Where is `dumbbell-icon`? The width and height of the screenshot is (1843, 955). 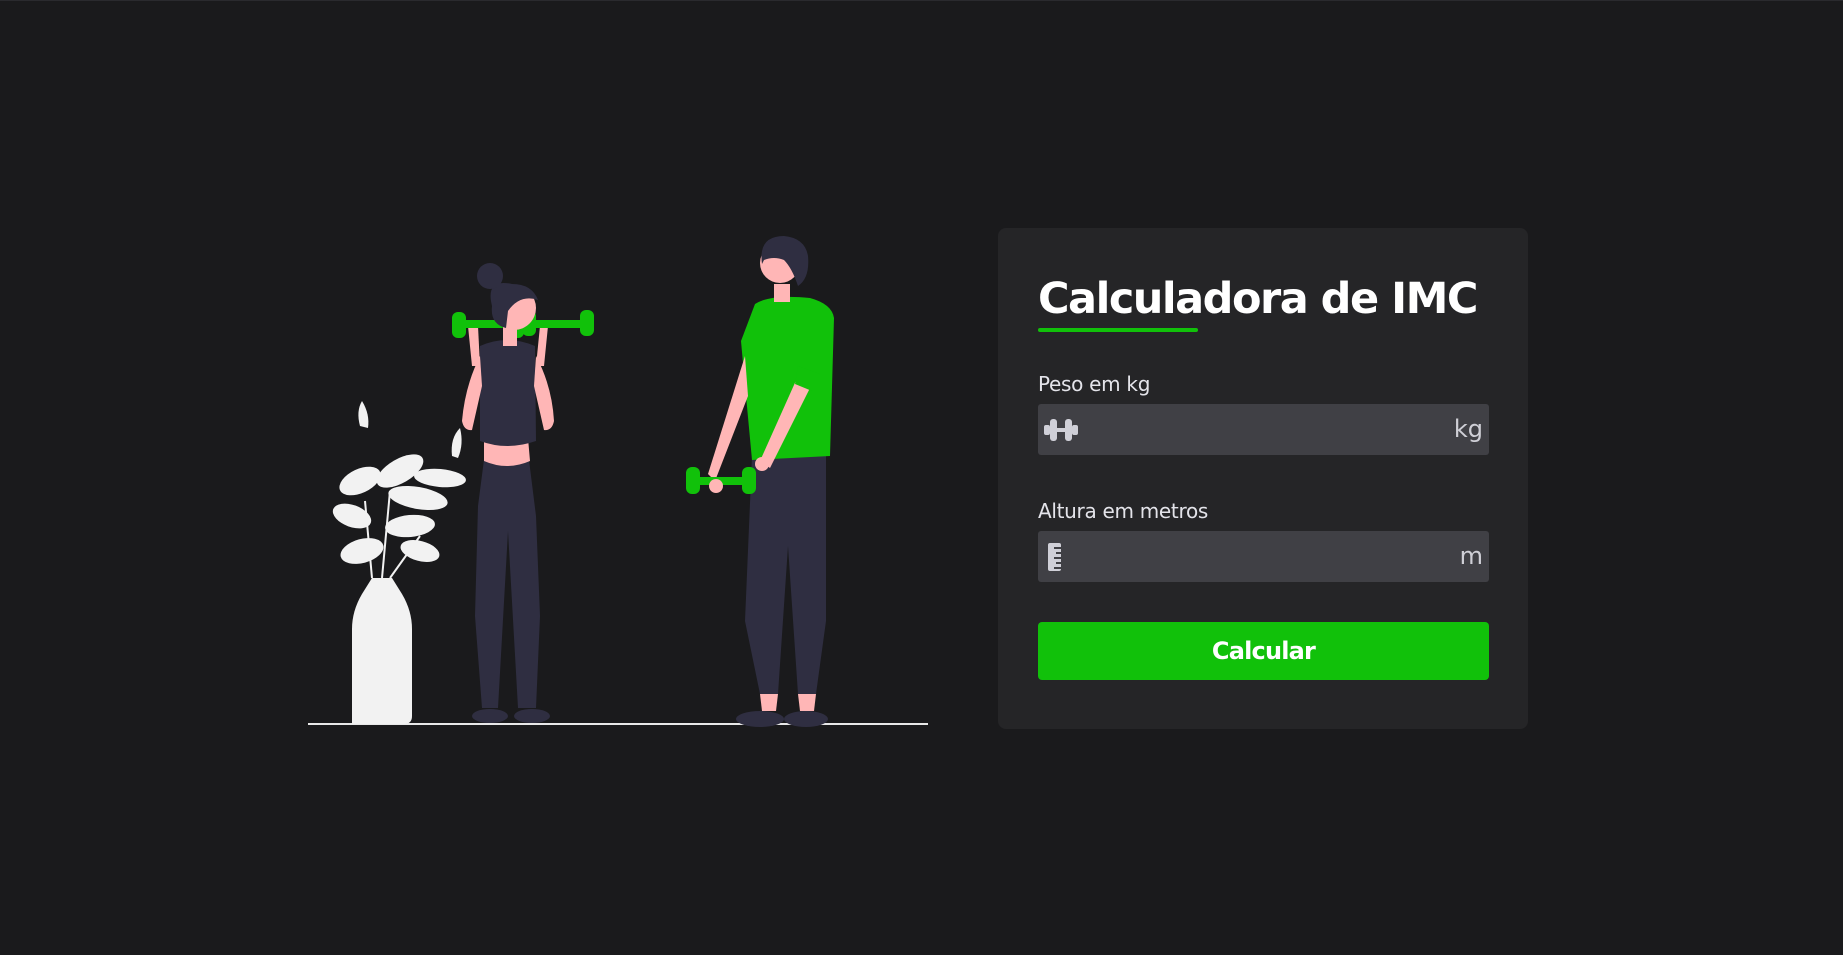 dumbbell-icon is located at coordinates (1061, 430).